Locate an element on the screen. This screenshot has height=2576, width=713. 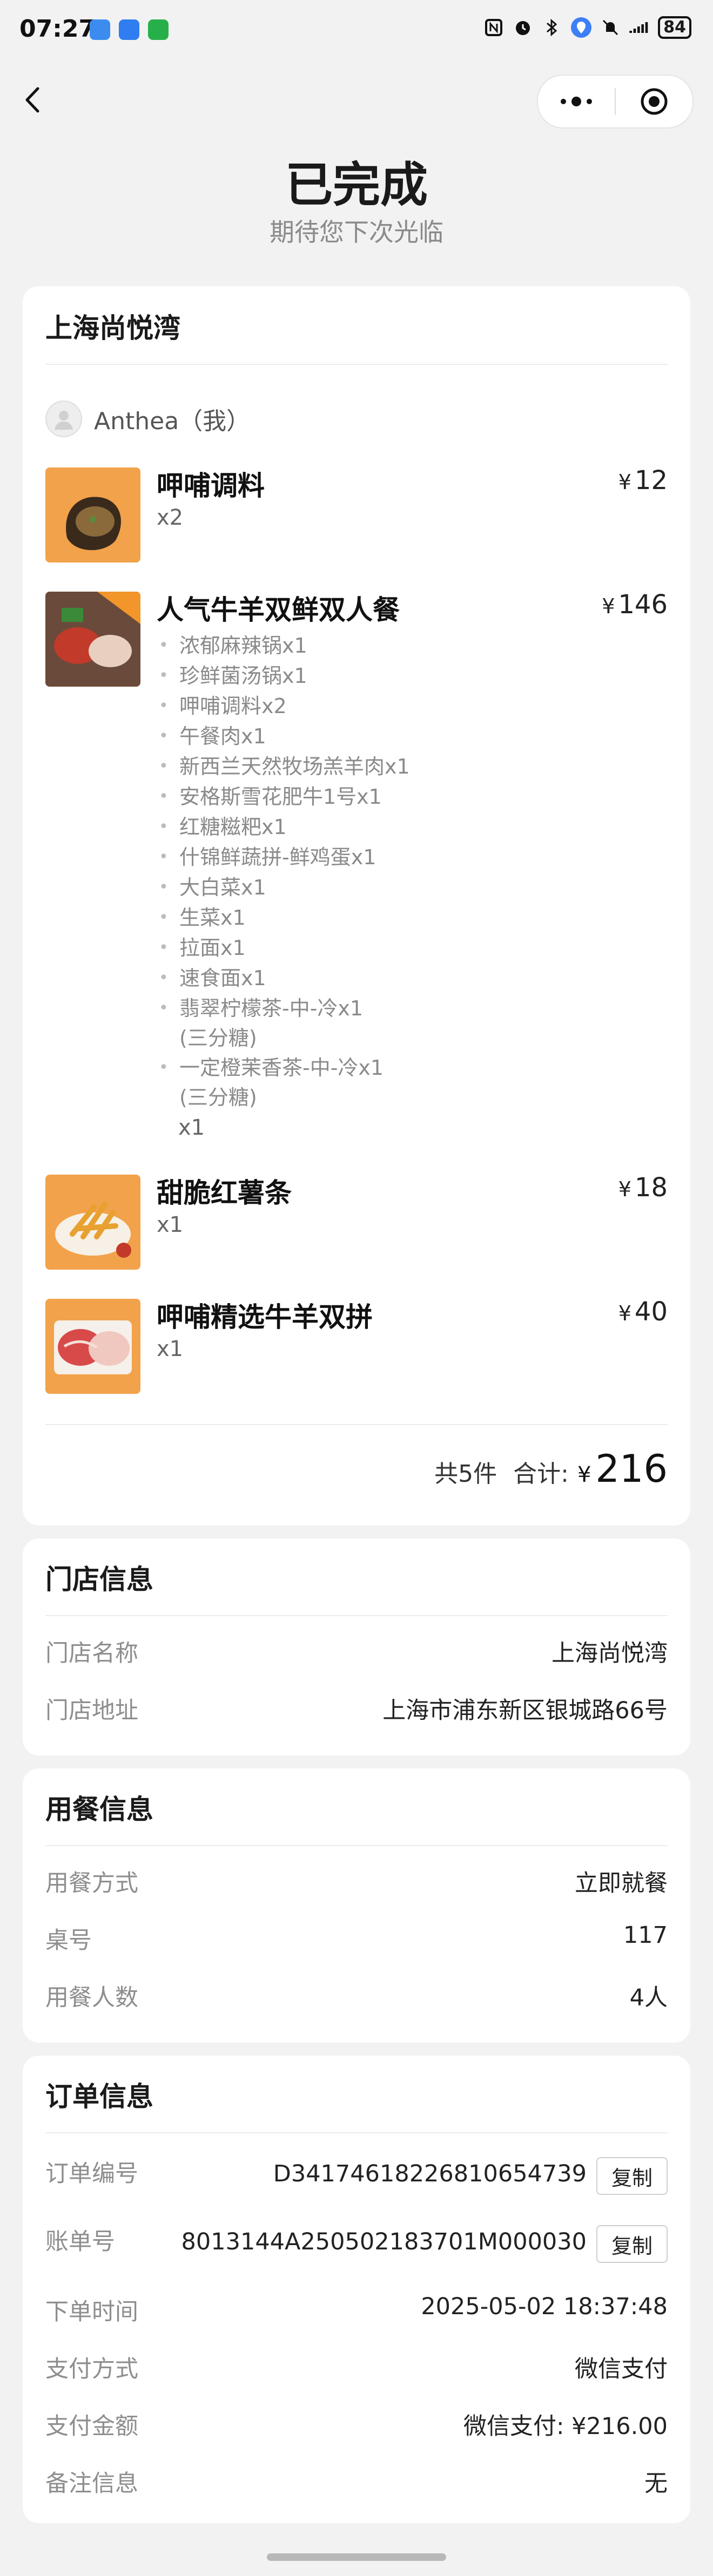
item-price-value: 40 is located at coordinates (651, 1312).